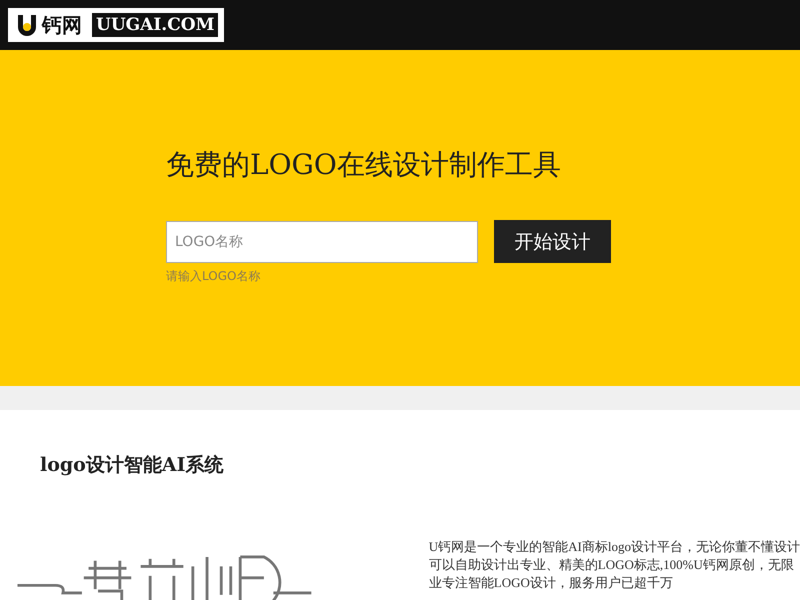 The image size is (800, 600). I want to click on description-text: 业专注智能LOGO设计，服务用户已超千万, so click(550, 583).